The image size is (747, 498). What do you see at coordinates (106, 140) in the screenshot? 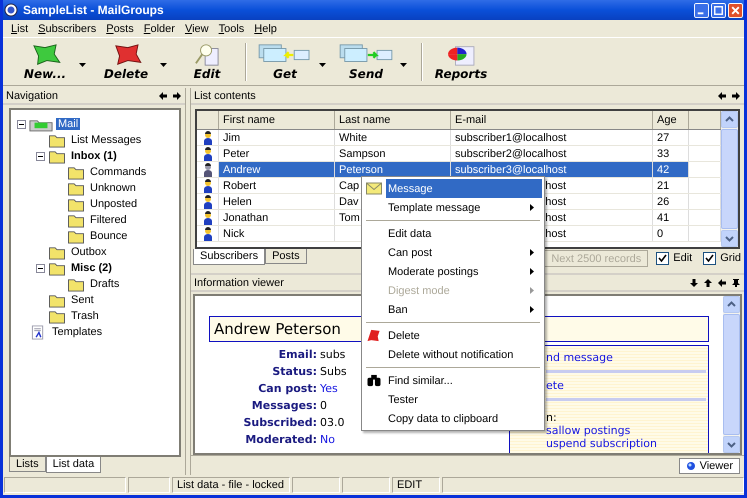
I see `tree-item: List Messages` at bounding box center [106, 140].